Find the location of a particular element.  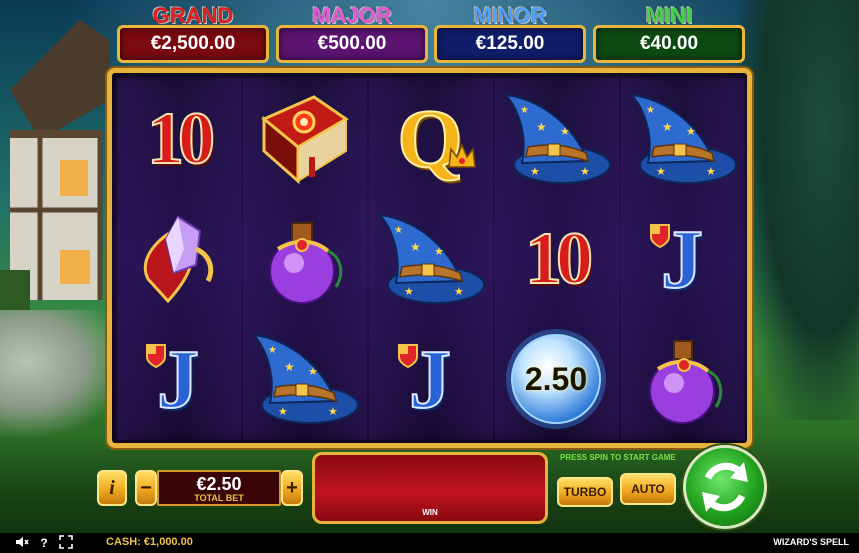

win-display: WIN is located at coordinates (430, 488).